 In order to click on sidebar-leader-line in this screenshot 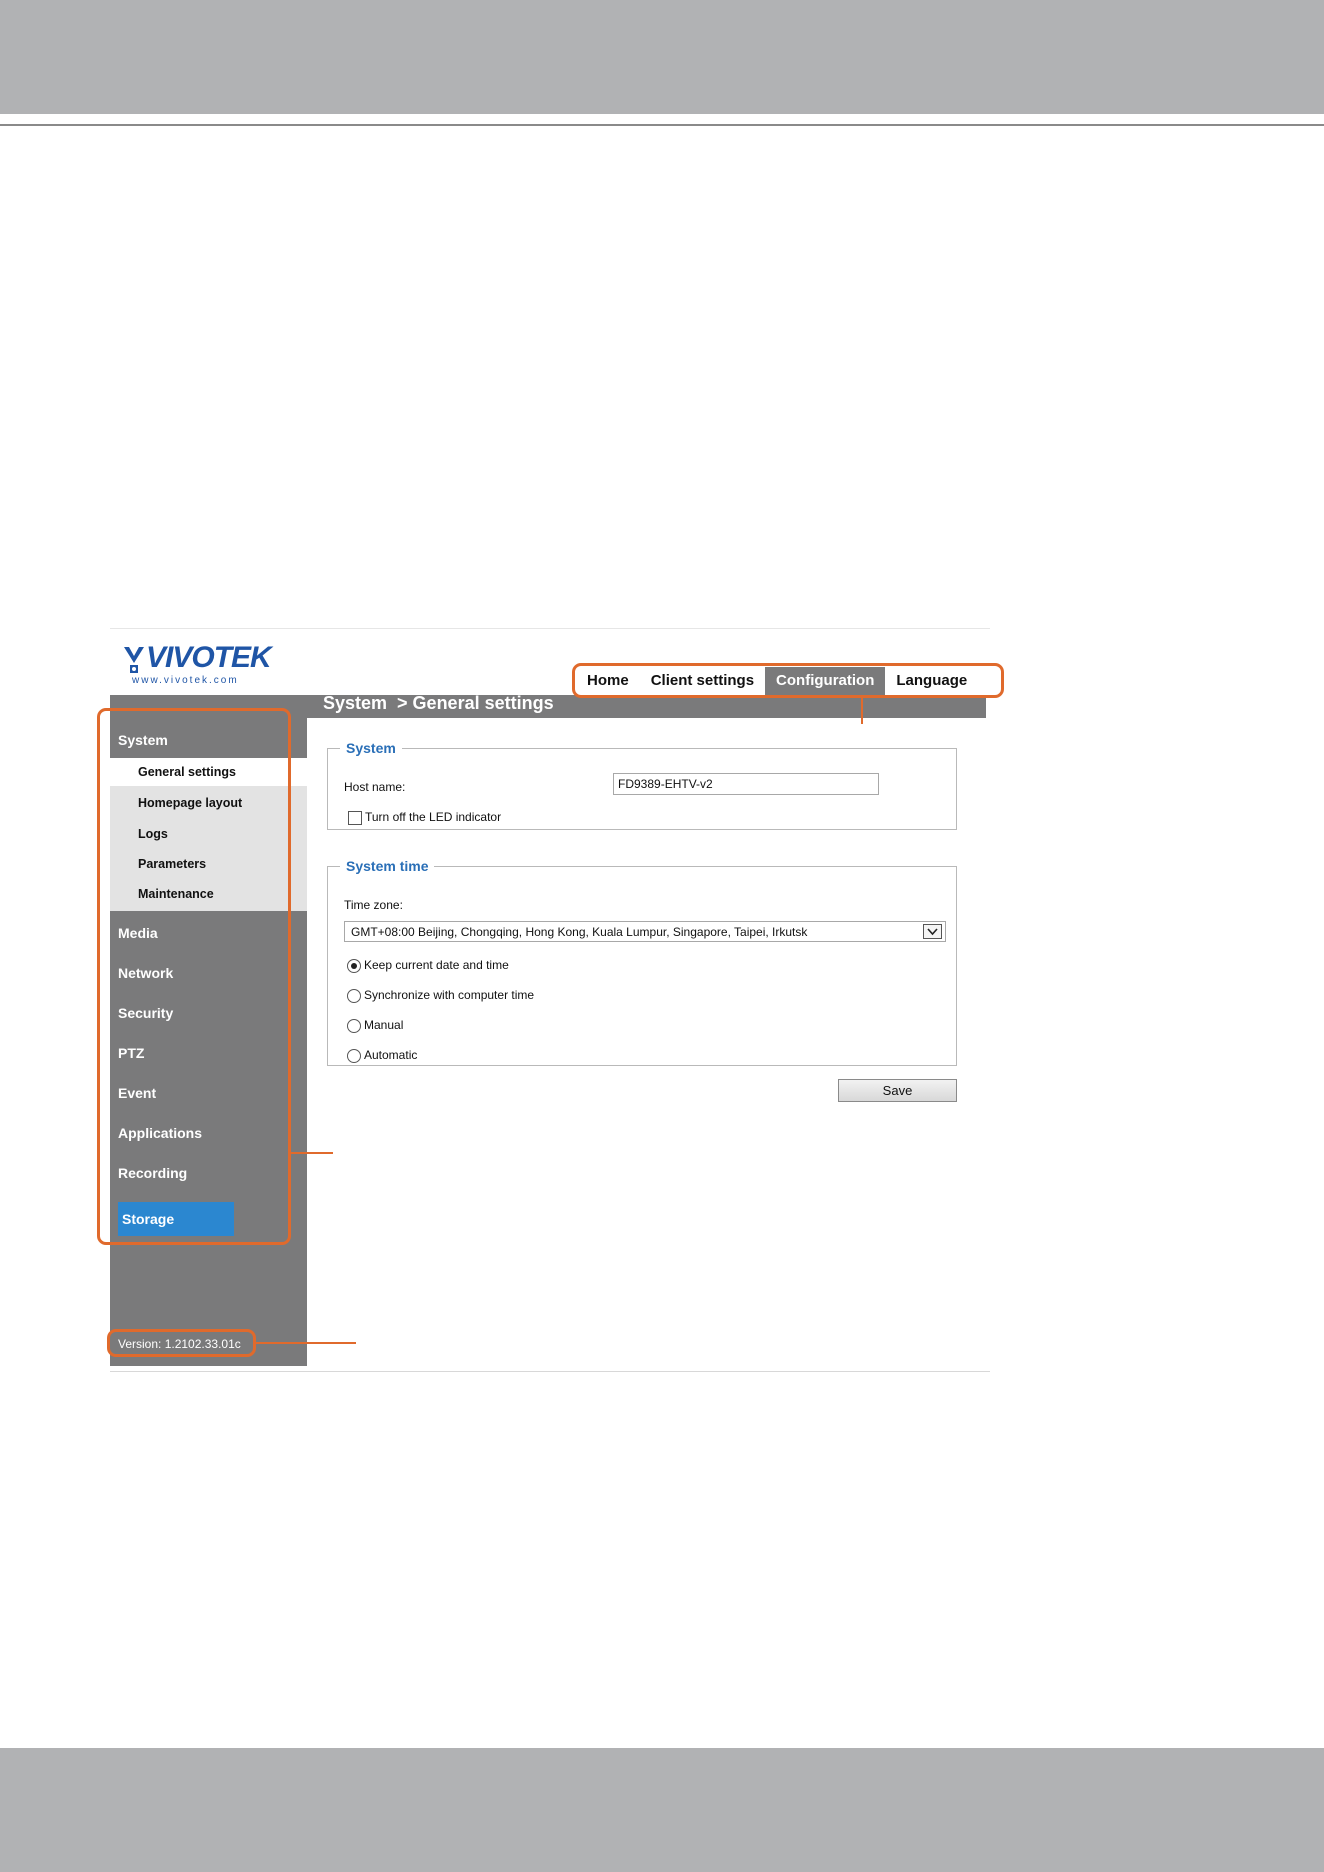, I will do `click(312, 1153)`.